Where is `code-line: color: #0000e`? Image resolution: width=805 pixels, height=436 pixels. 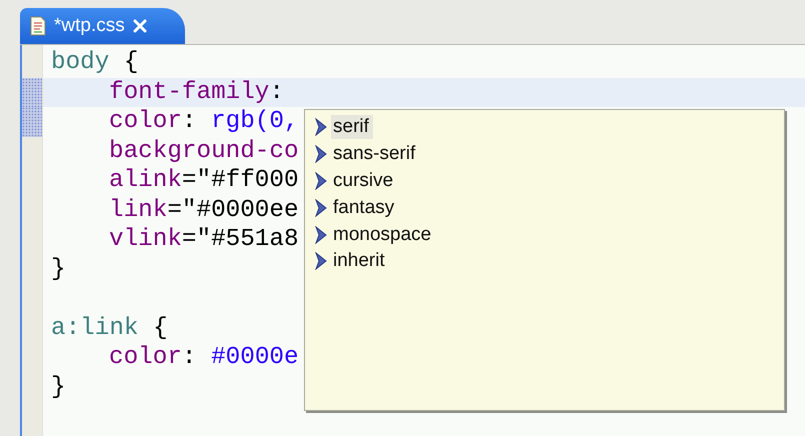 code-line: color: #0000e is located at coordinates (204, 357).